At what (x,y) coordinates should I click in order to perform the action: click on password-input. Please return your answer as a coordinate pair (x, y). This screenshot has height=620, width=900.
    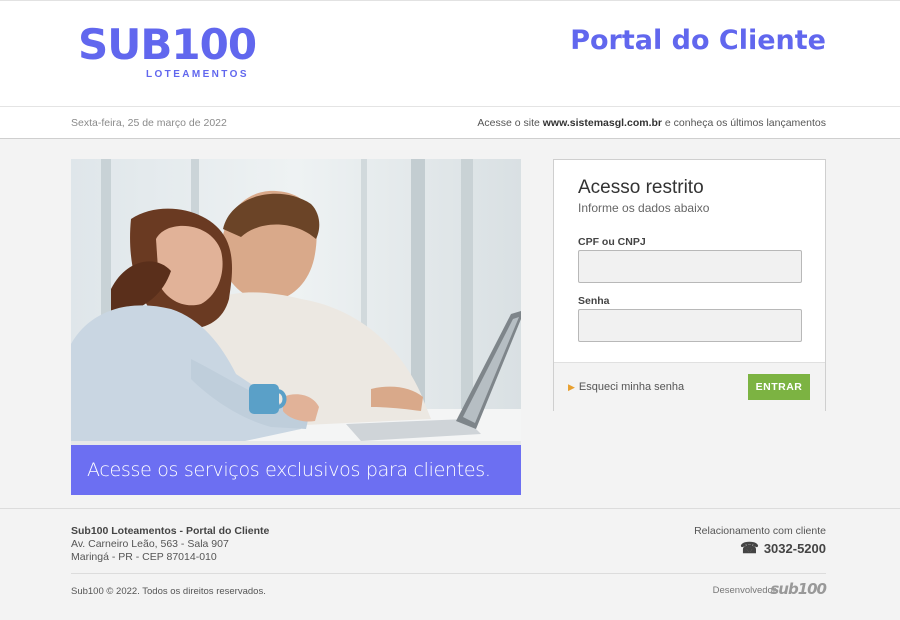
    Looking at the image, I should click on (690, 325).